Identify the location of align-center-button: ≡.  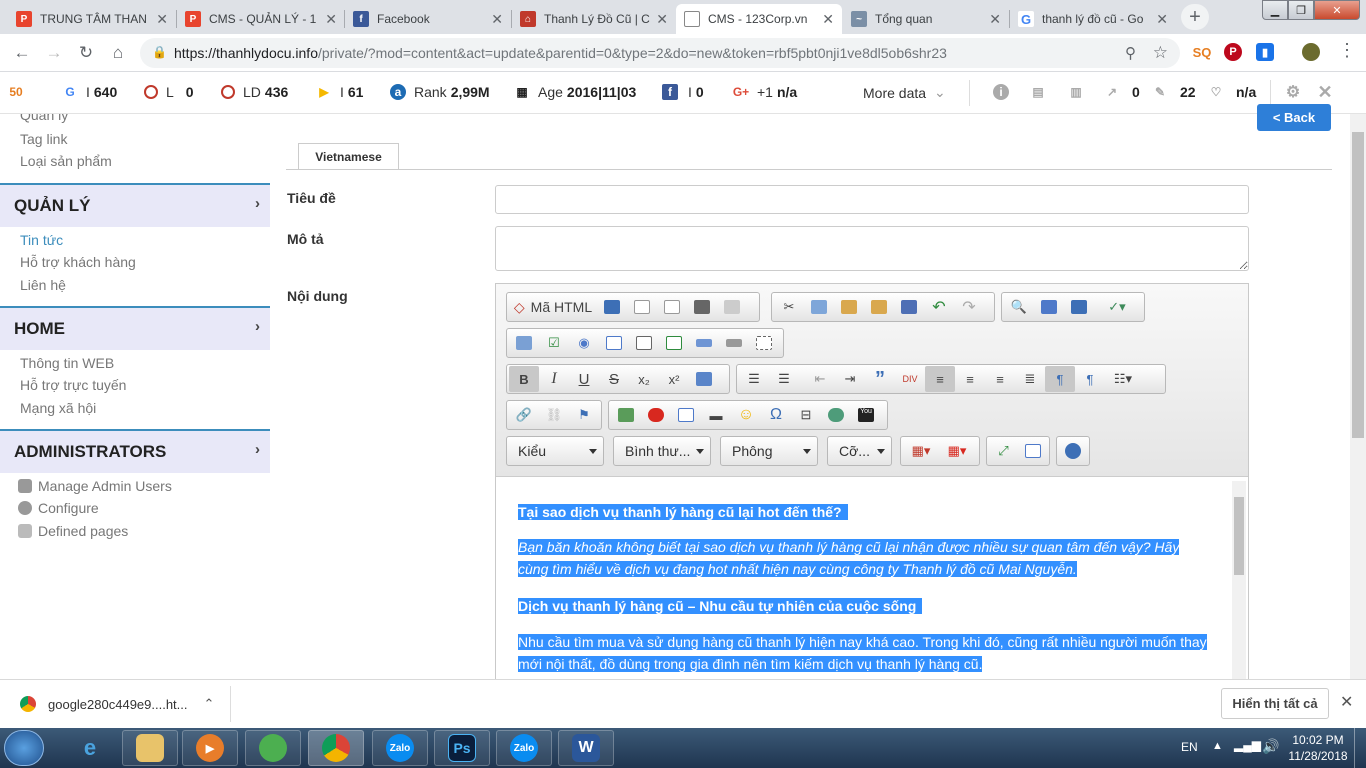
(970, 379).